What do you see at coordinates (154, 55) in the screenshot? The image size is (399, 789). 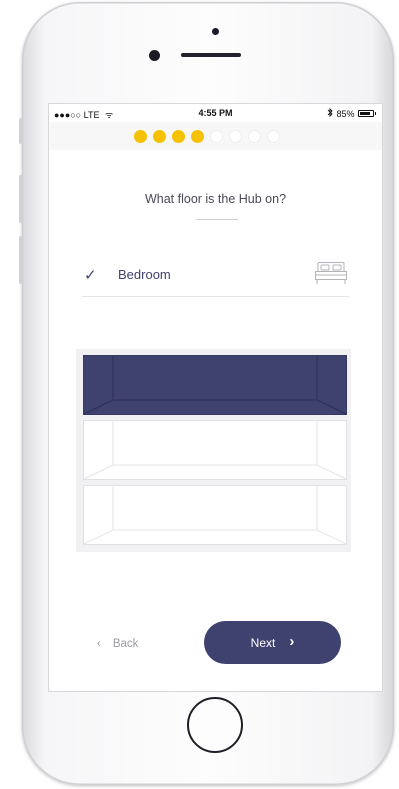 I see `front-camera` at bounding box center [154, 55].